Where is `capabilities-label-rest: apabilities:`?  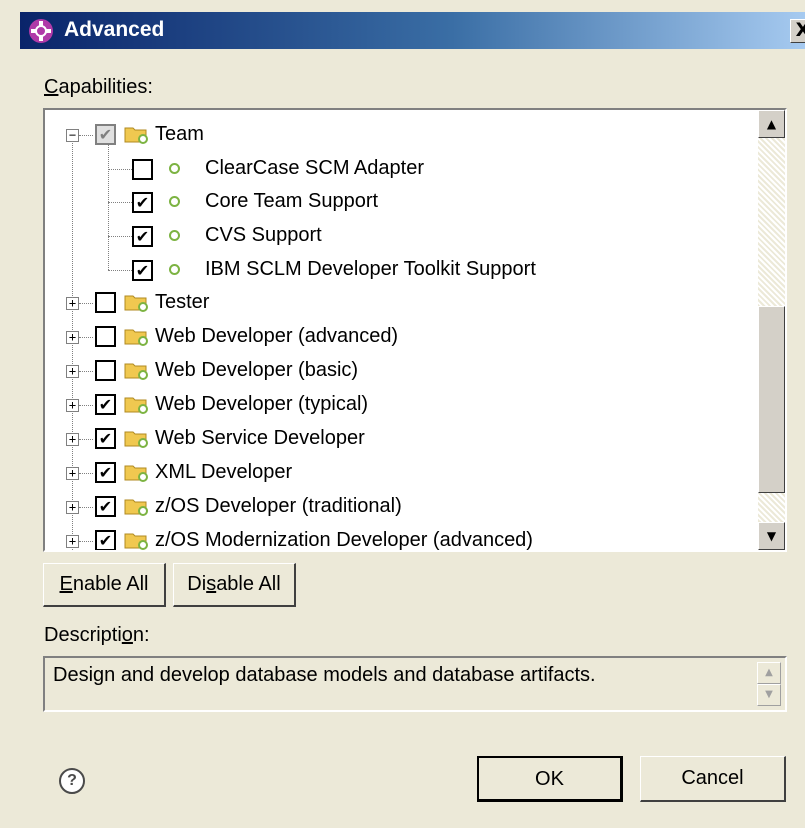
capabilities-label-rest: apabilities: is located at coordinates (105, 87).